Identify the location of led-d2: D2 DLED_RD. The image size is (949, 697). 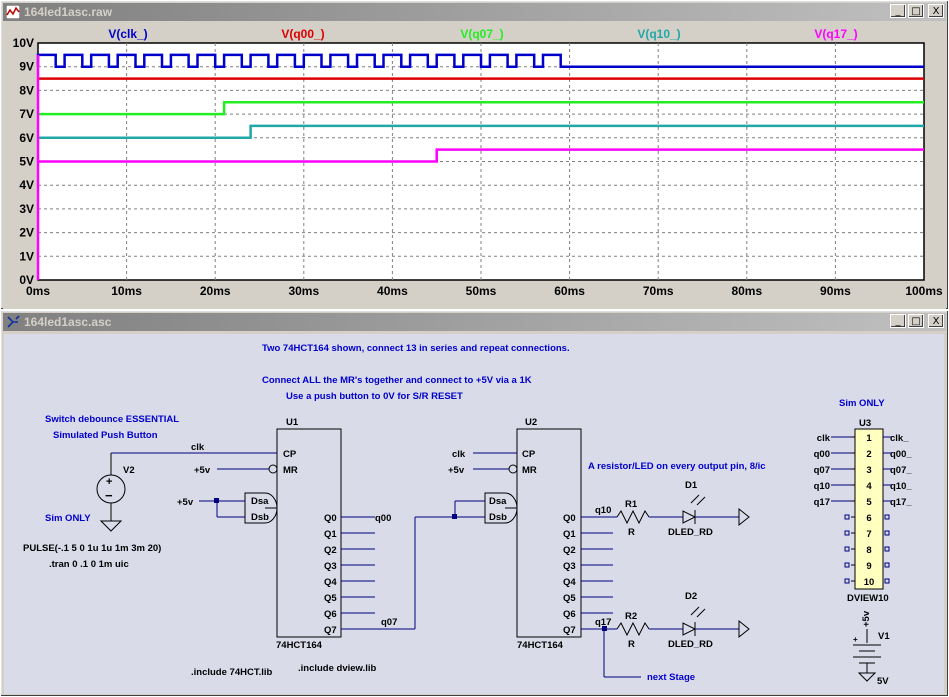
(690, 620).